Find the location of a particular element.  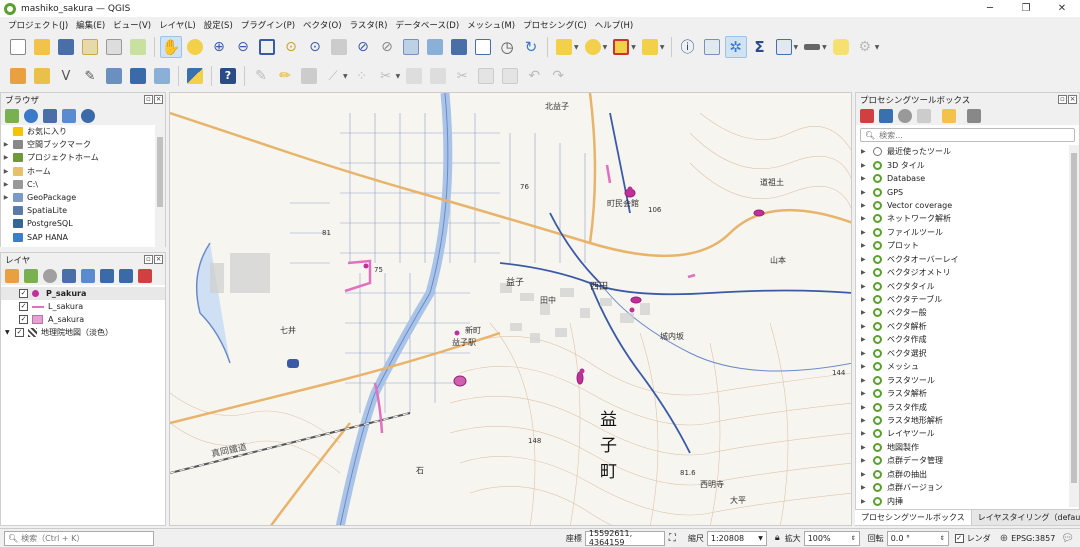

menu-processing: プロセシング(C) is located at coordinates (555, 25).